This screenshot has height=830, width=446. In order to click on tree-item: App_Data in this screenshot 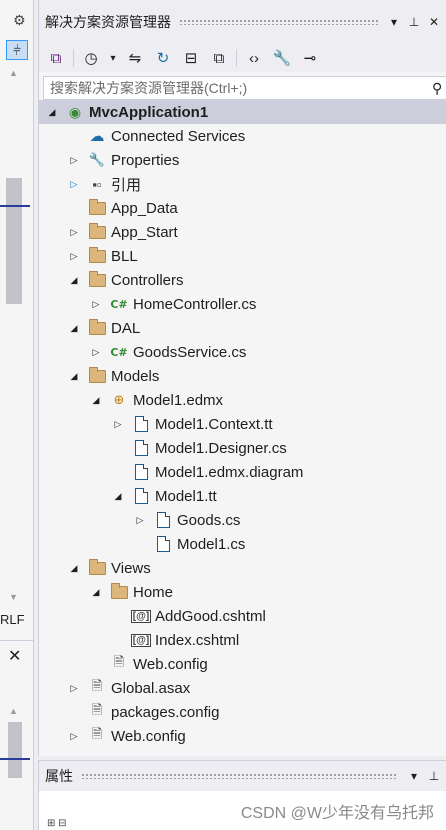, I will do `click(242, 208)`.